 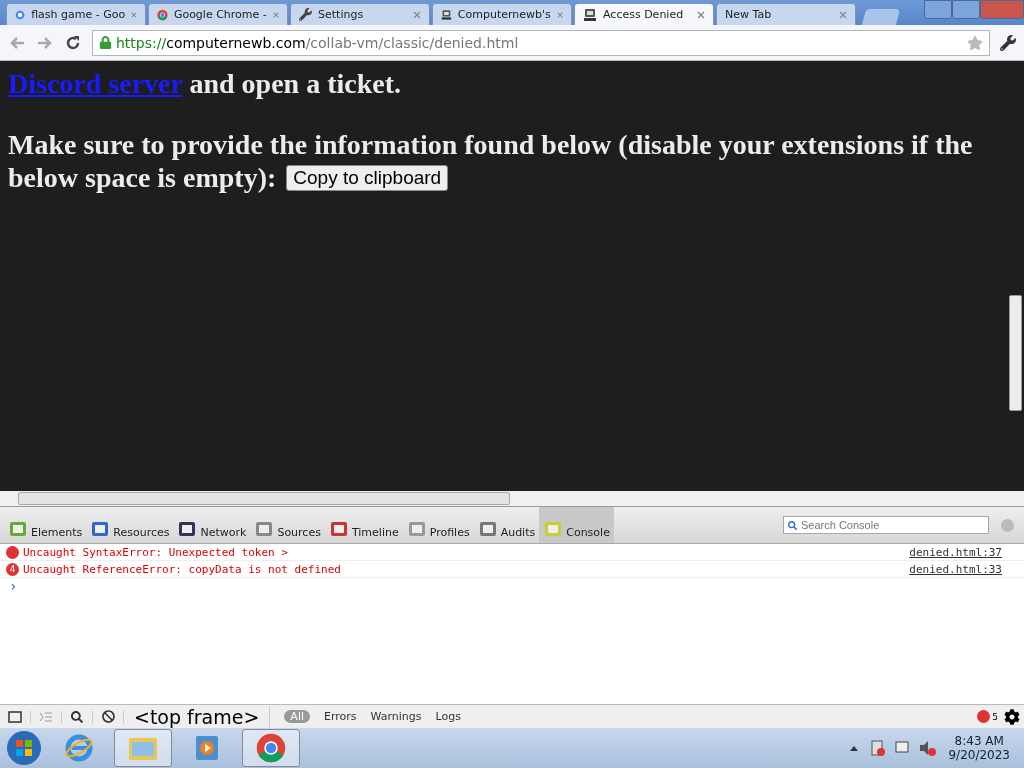 What do you see at coordinates (512, 586) in the screenshot?
I see `console-prompt: ›` at bounding box center [512, 586].